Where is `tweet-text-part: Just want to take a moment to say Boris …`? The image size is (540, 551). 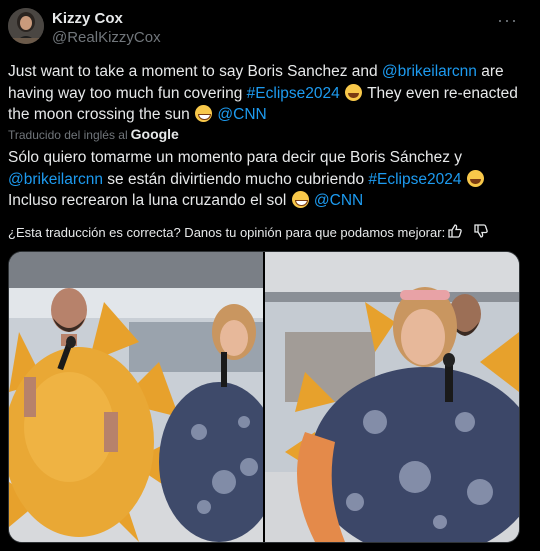
tweet-text-part: Just want to take a moment to say Boris … is located at coordinates (195, 71).